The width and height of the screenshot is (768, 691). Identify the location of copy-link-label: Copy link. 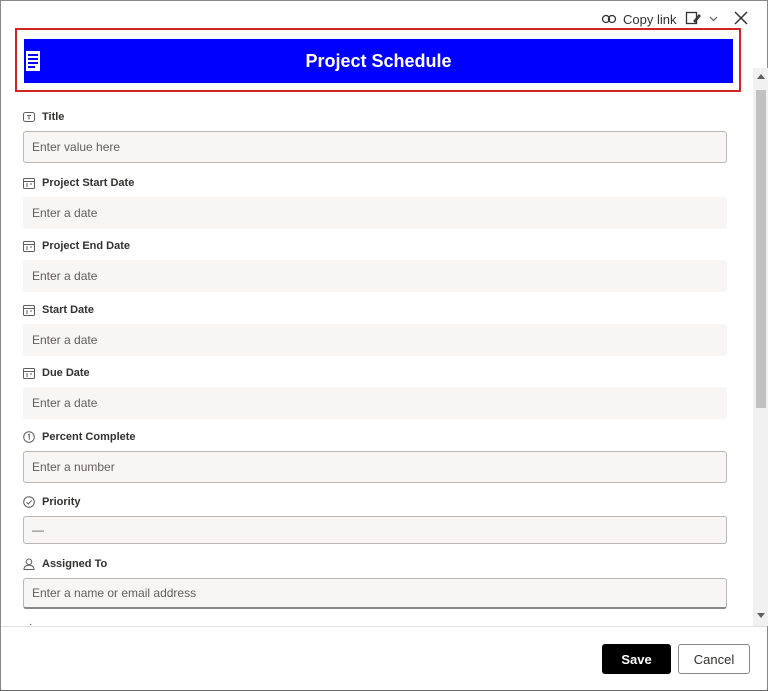
(650, 19).